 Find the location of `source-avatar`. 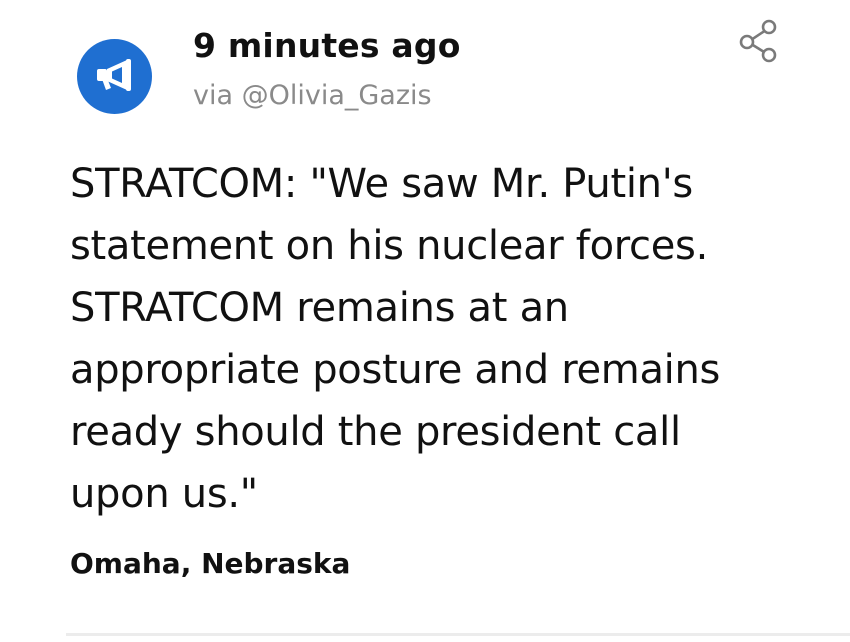

source-avatar is located at coordinates (114, 76).